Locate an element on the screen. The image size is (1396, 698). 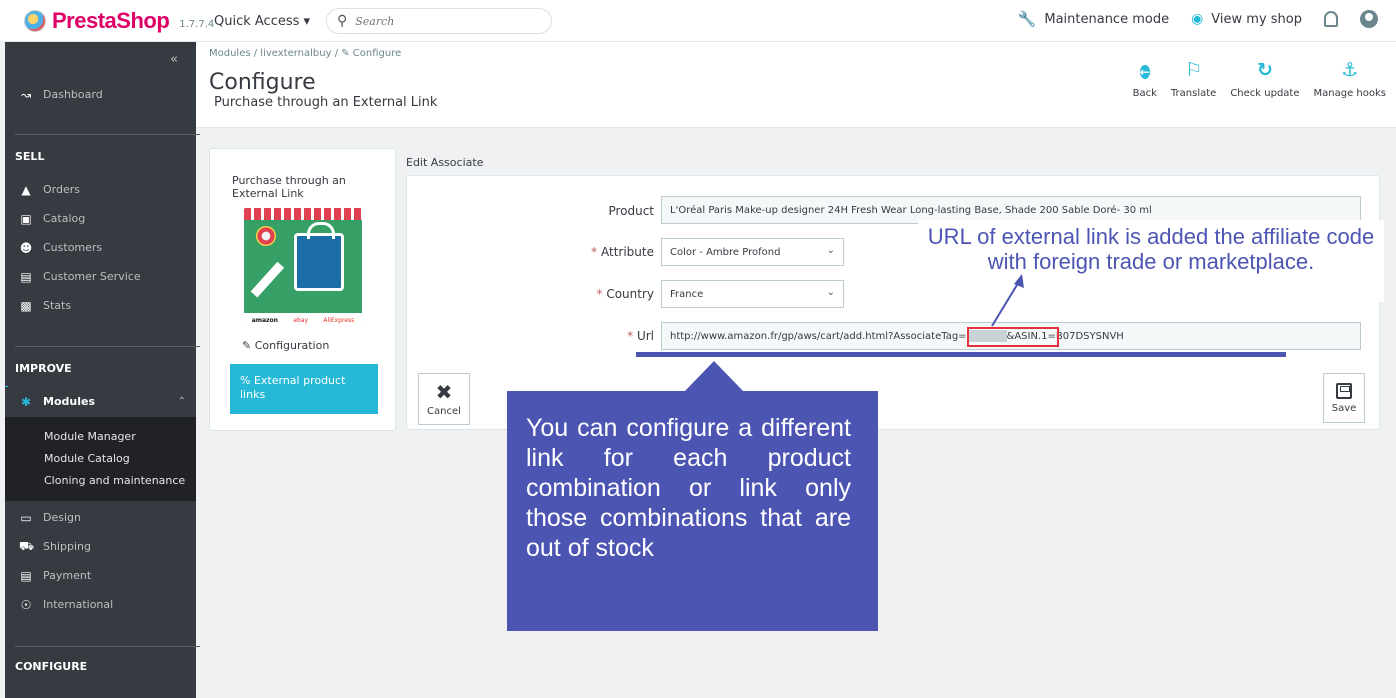
sidebar-item-label: Customer Service is located at coordinates (92, 276).